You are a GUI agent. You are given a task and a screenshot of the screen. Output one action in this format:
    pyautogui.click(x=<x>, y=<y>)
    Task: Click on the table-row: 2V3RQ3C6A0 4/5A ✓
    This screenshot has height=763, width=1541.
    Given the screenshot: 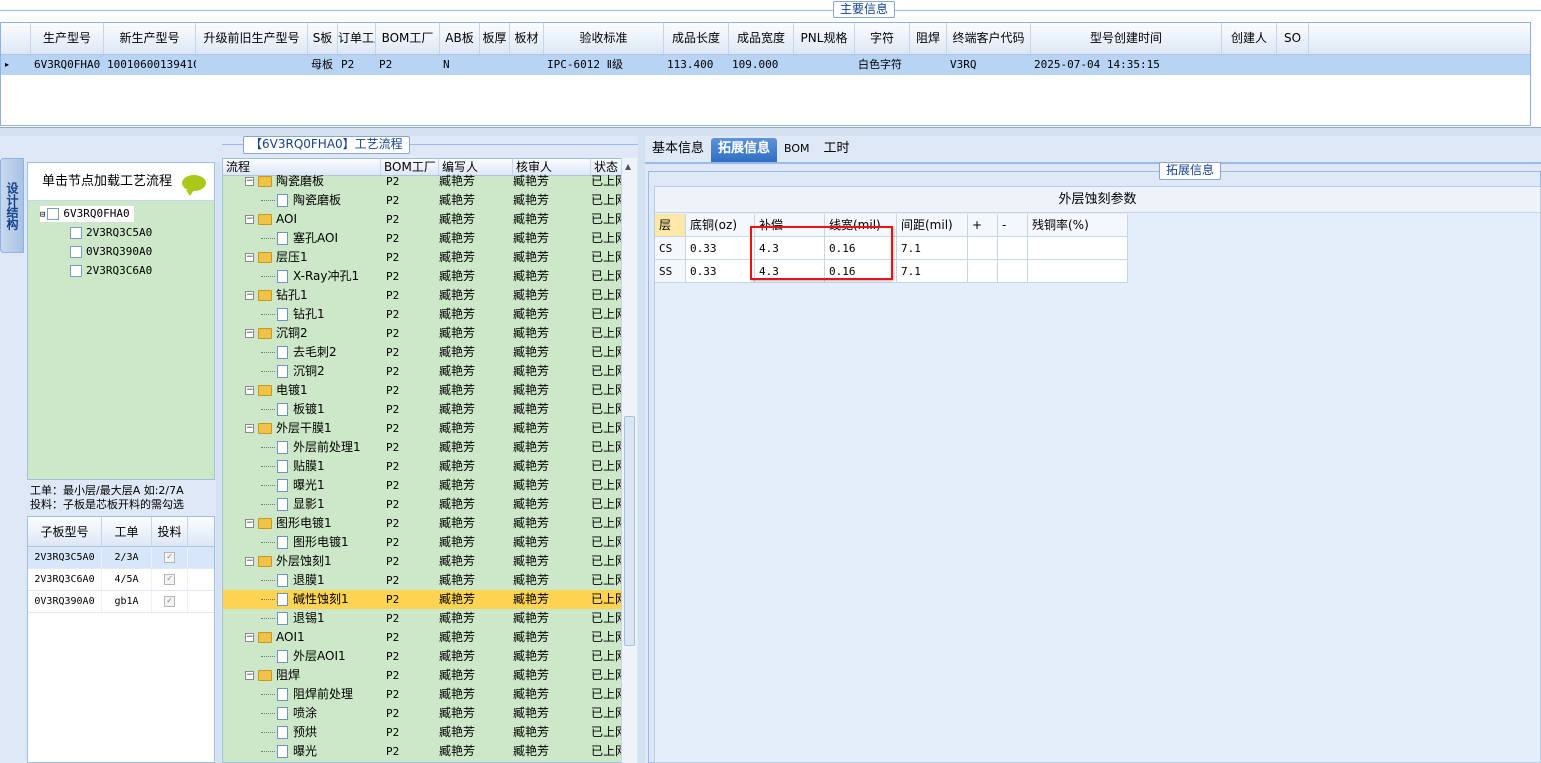 What is the action you would take?
    pyautogui.click(x=121, y=580)
    